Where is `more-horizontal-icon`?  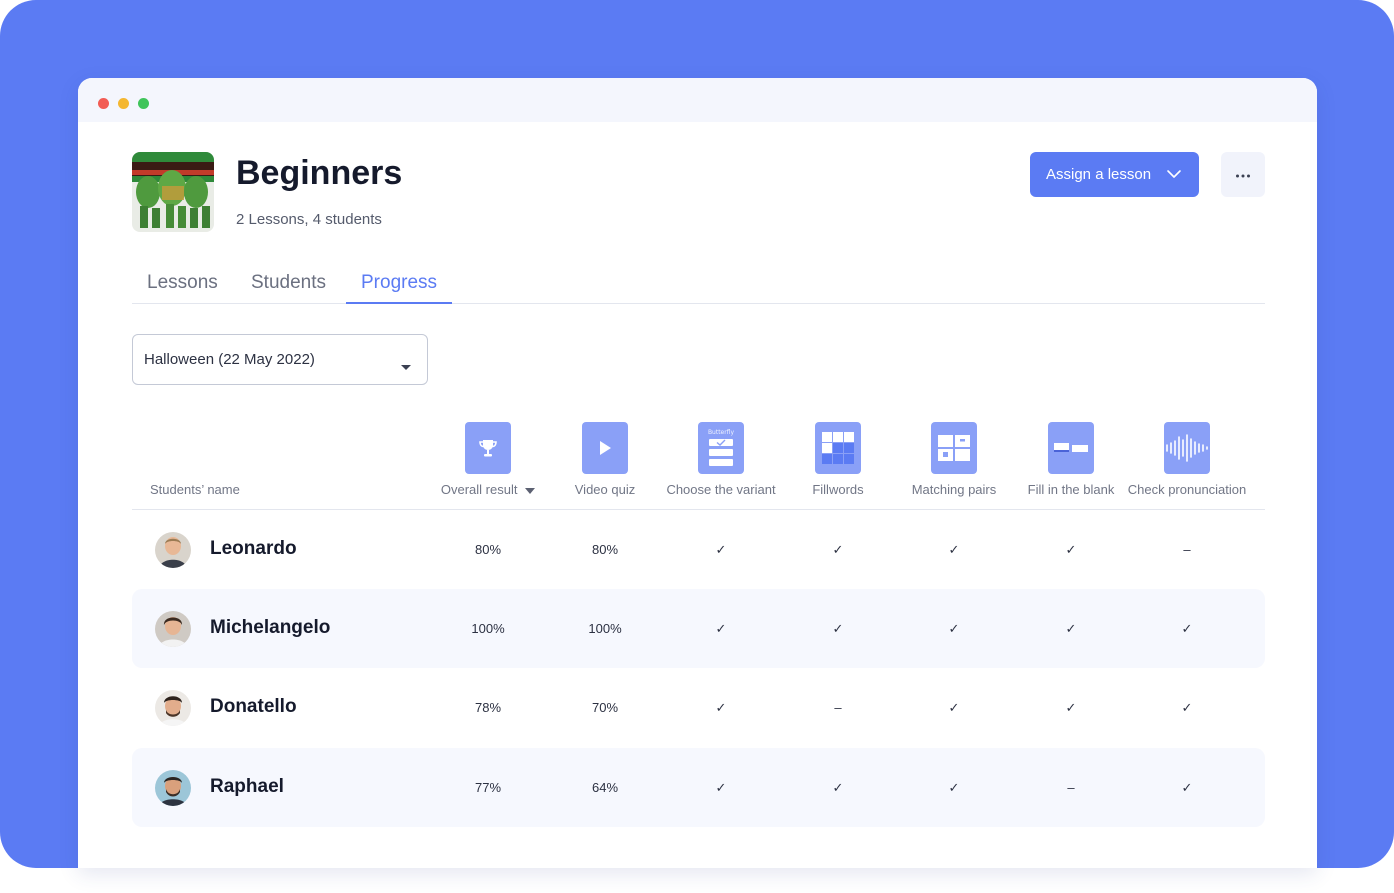 more-horizontal-icon is located at coordinates (1243, 175).